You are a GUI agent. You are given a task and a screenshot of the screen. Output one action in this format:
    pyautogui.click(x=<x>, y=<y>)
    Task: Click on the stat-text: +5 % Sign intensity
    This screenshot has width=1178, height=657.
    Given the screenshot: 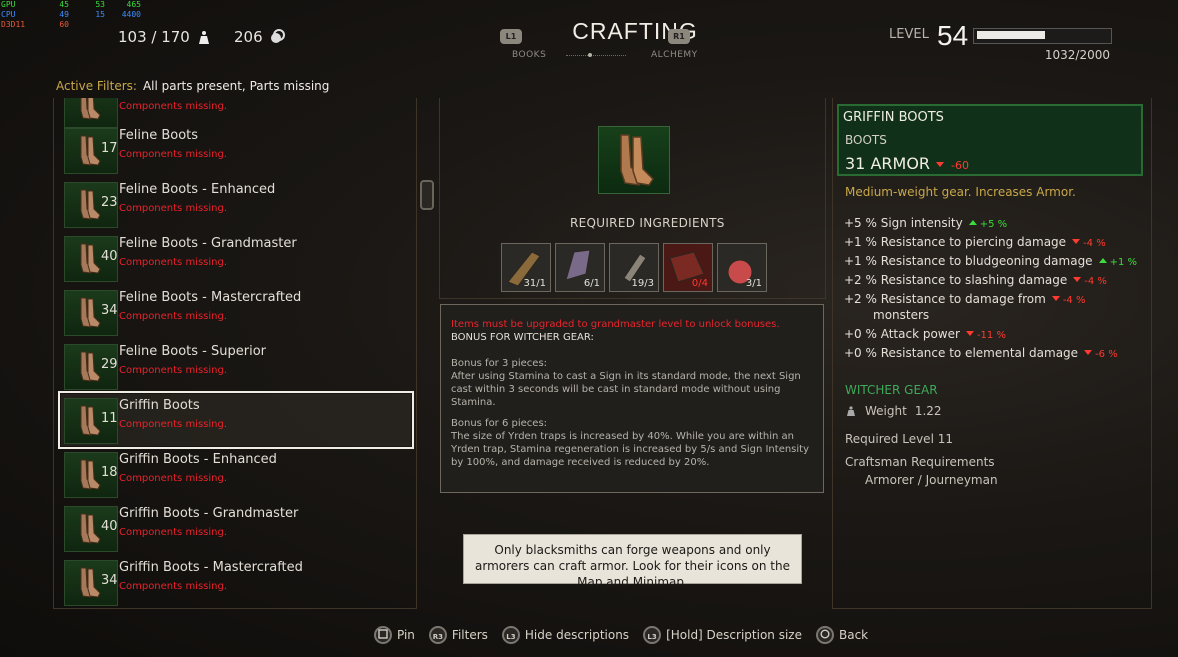 What is the action you would take?
    pyautogui.click(x=903, y=223)
    